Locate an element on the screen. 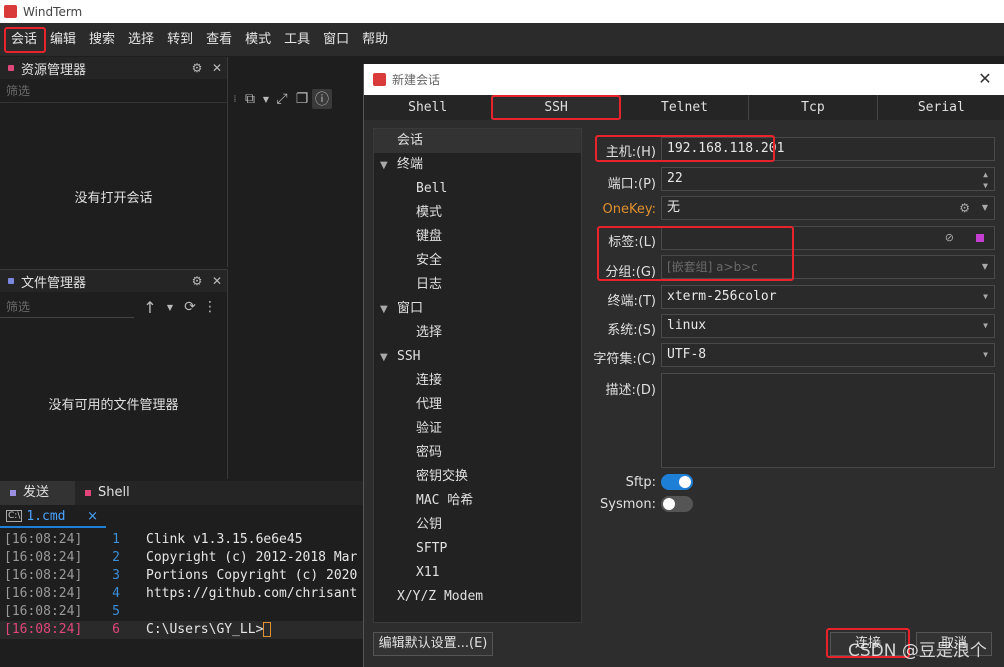 This screenshot has height=667, width=1004. terminal-line: [16:08:24] 2 Copyright (c) 2012-2018 Mar is located at coordinates (181, 558).